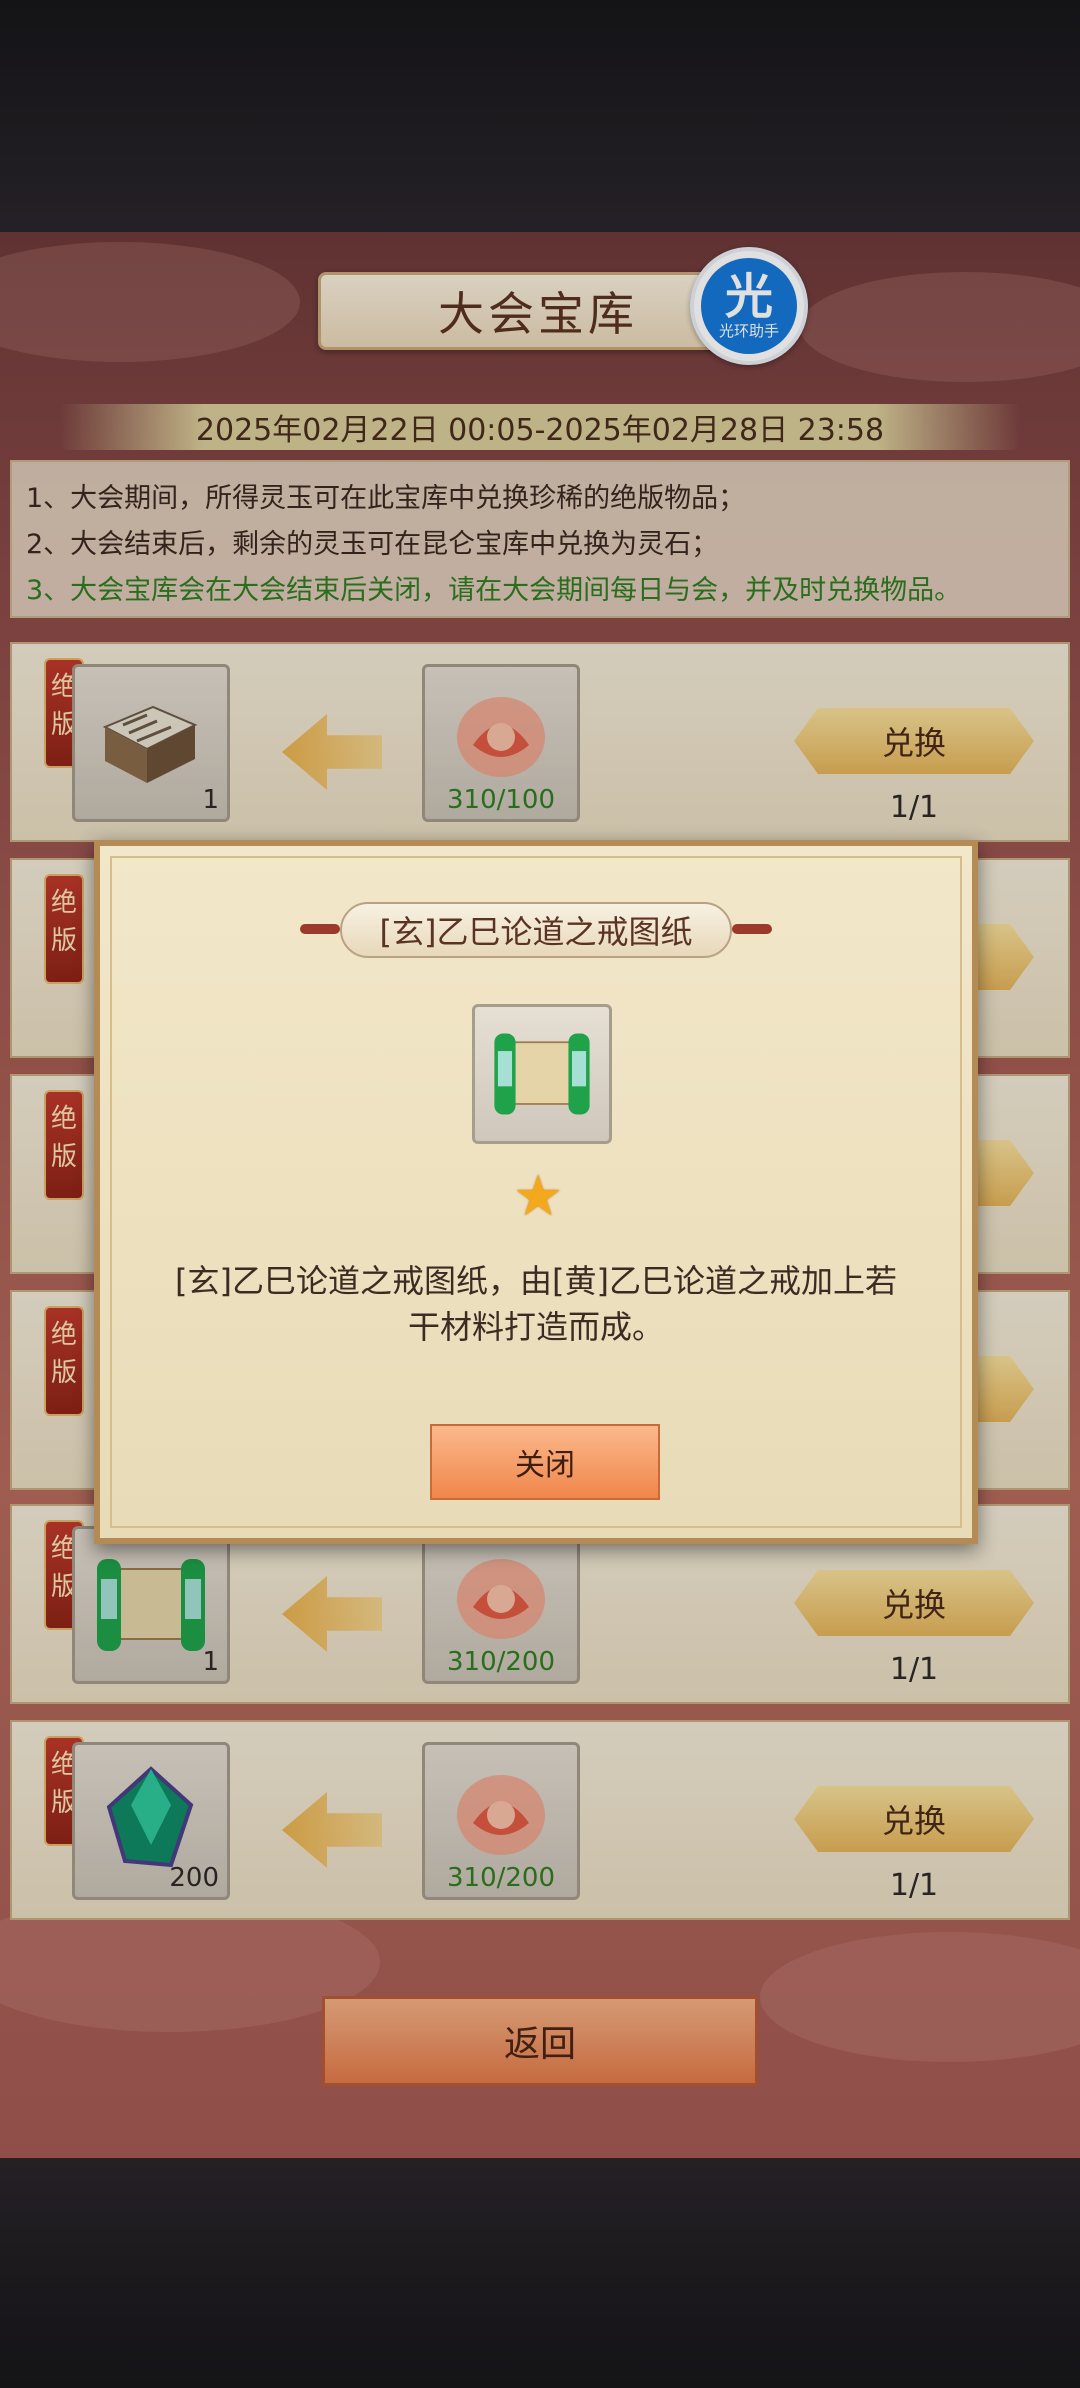 The width and height of the screenshot is (1080, 2388). I want to click on title-pin-right, so click(752, 929).